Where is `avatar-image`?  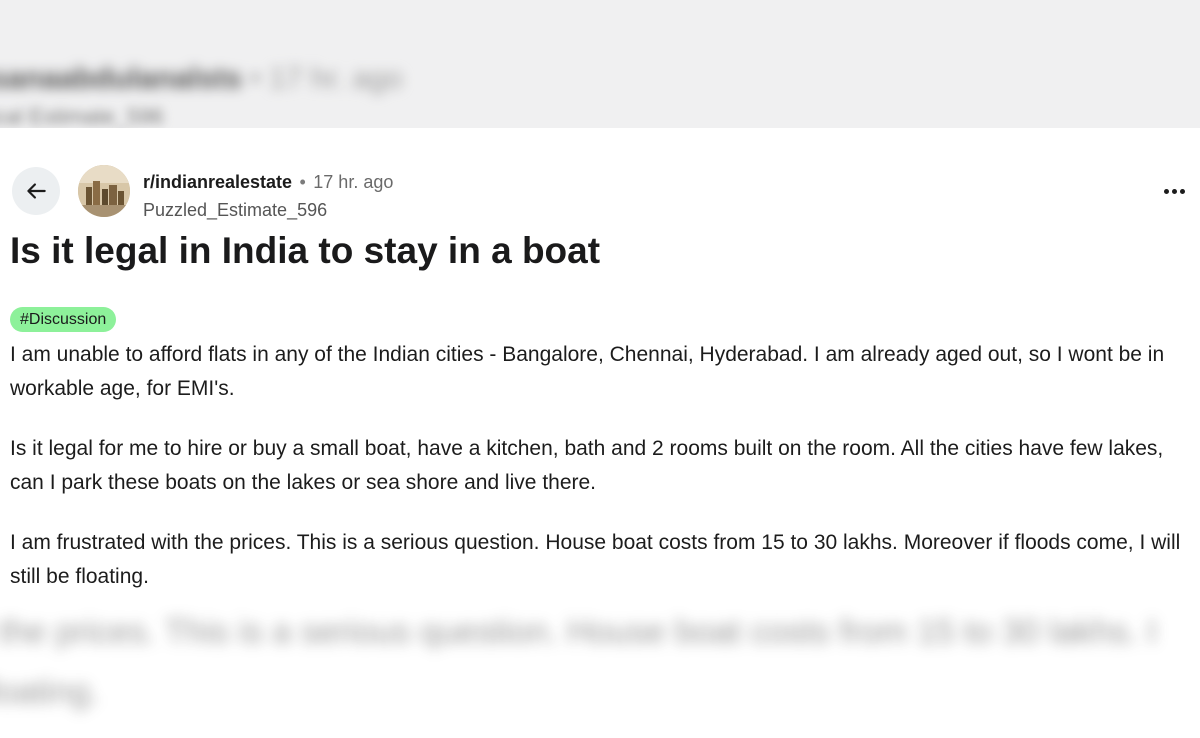
avatar-image is located at coordinates (104, 191).